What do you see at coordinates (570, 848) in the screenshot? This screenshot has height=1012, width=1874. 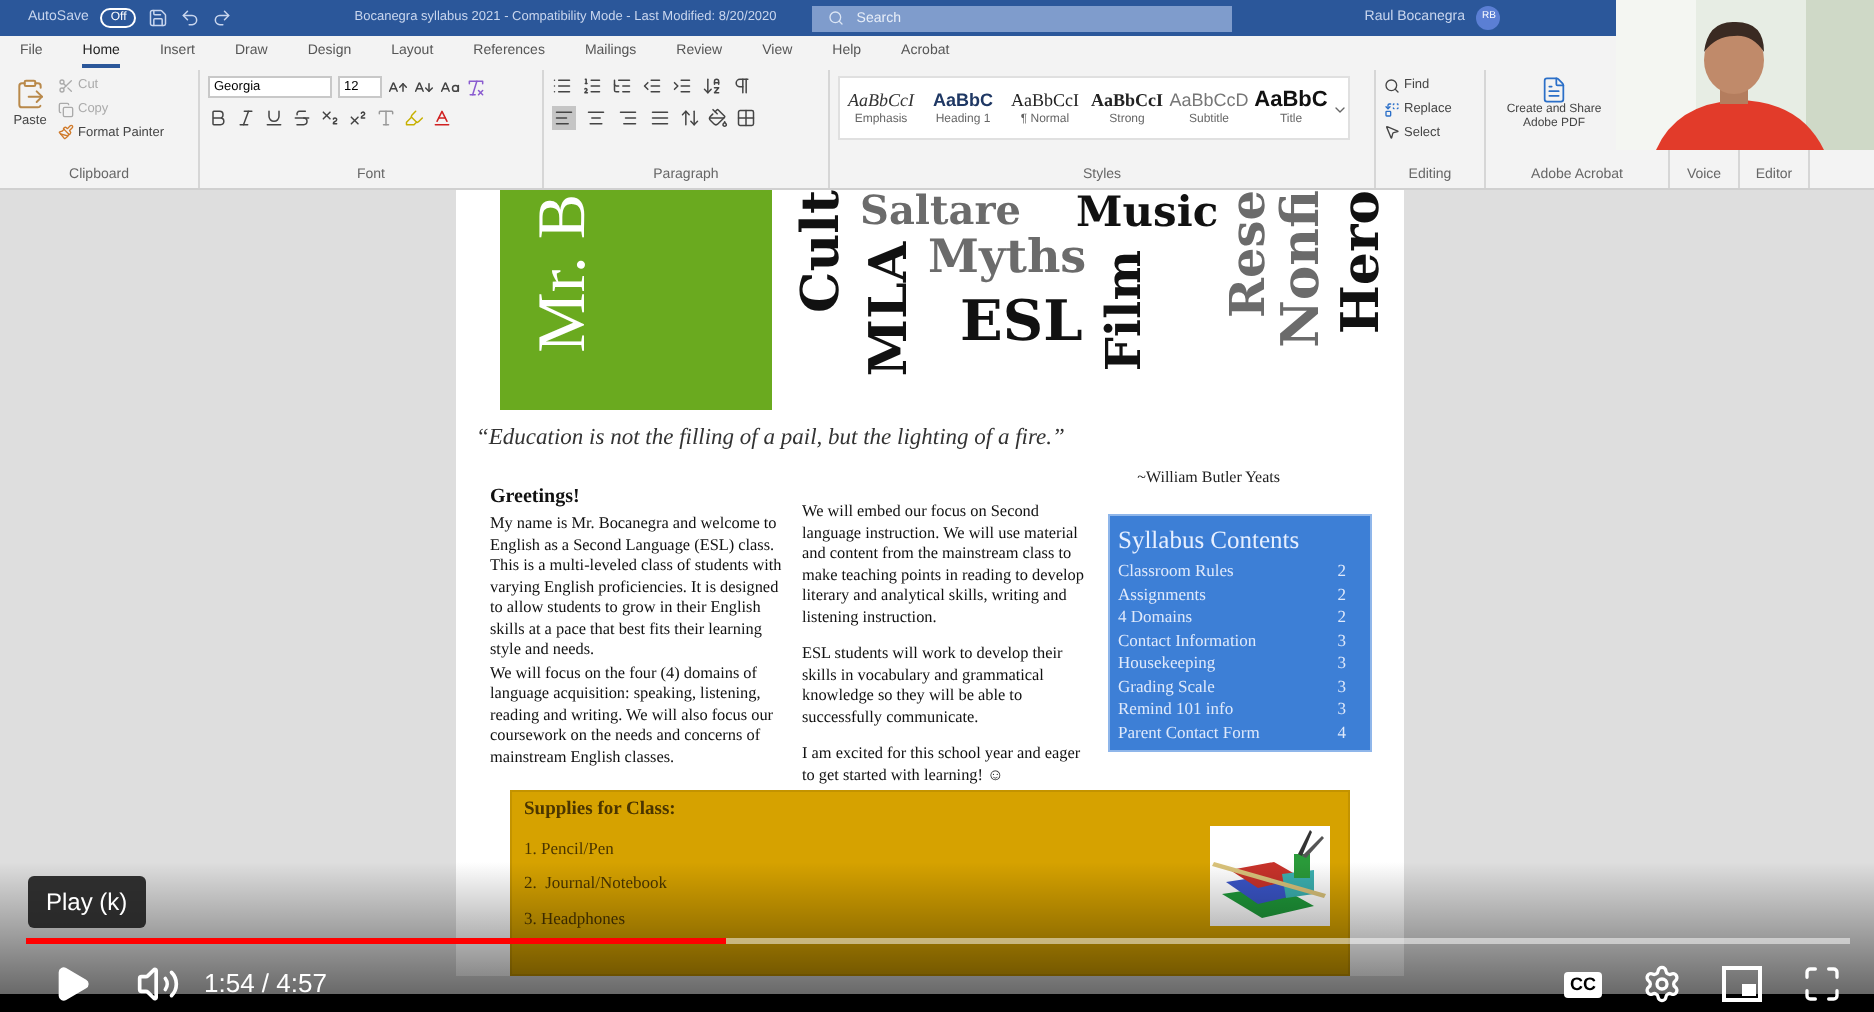 I see `supplies-item: 1. Pencil/Pen` at bounding box center [570, 848].